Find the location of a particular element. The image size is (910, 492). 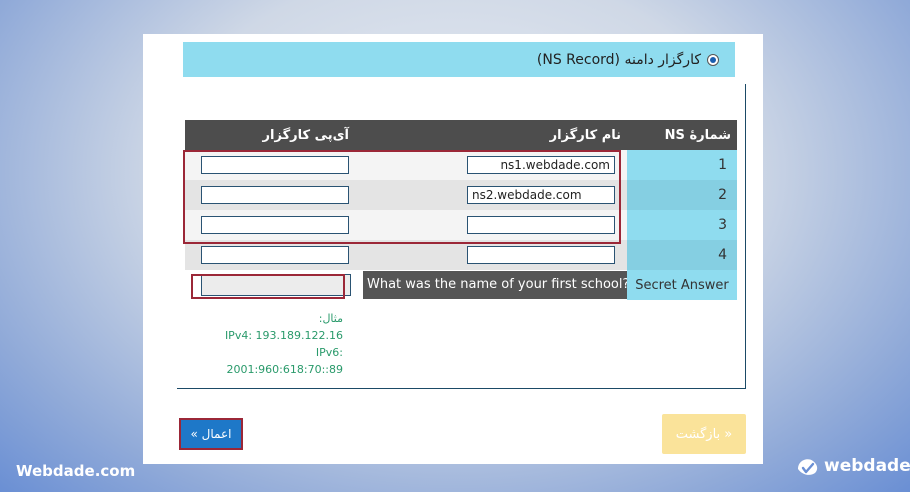

secret-answer-input is located at coordinates (276, 285).